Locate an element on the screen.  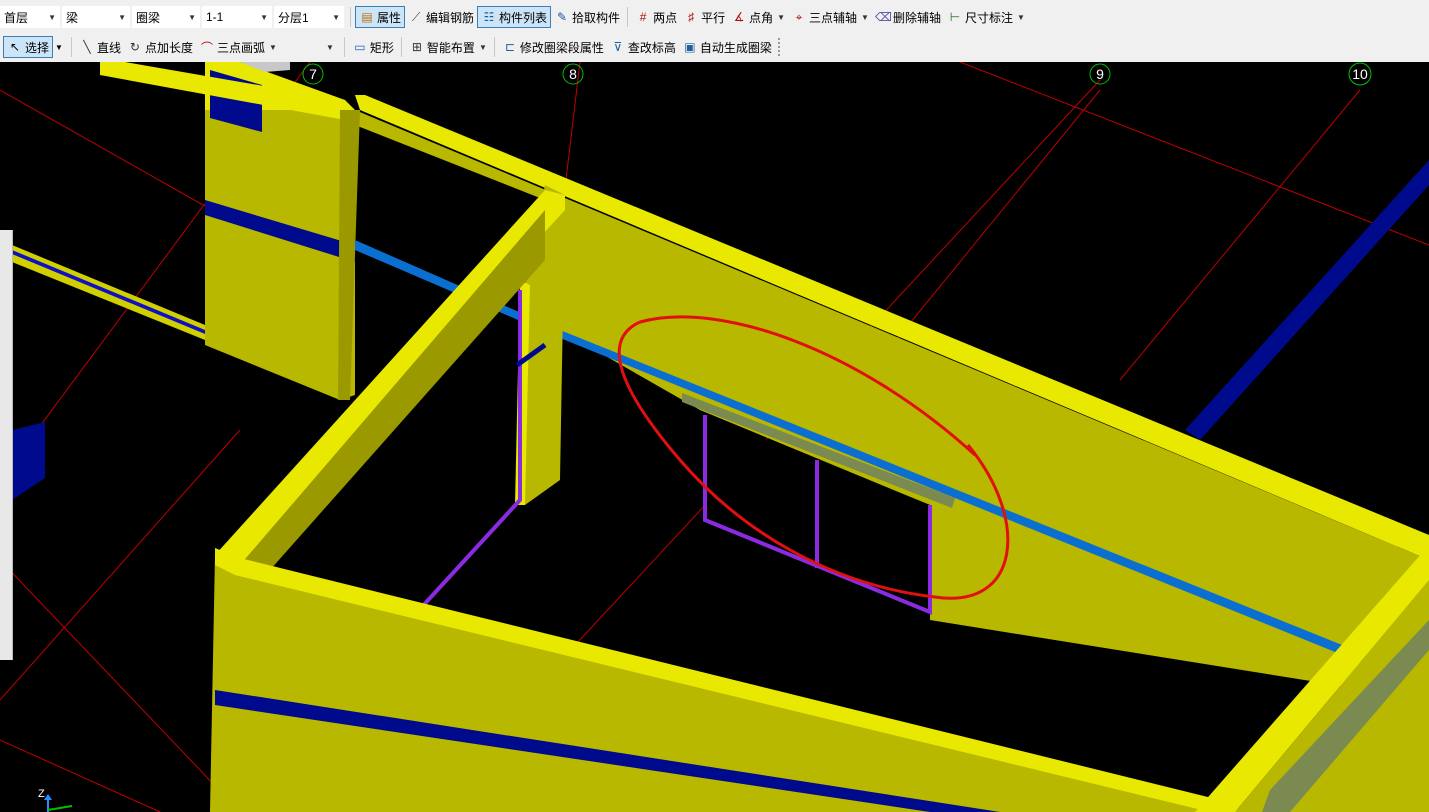
point-length-icon: ↻ is located at coordinates (134, 47).